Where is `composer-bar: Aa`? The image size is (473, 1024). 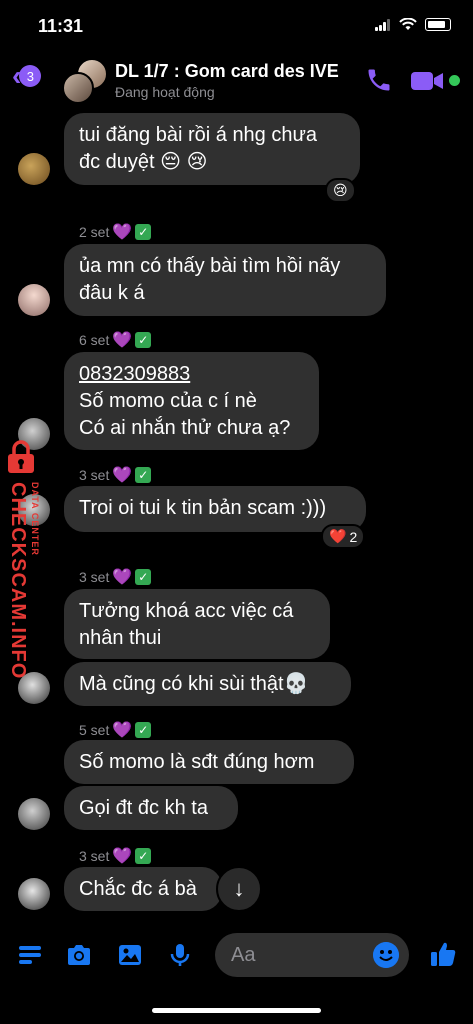 composer-bar: Aa is located at coordinates (236, 955).